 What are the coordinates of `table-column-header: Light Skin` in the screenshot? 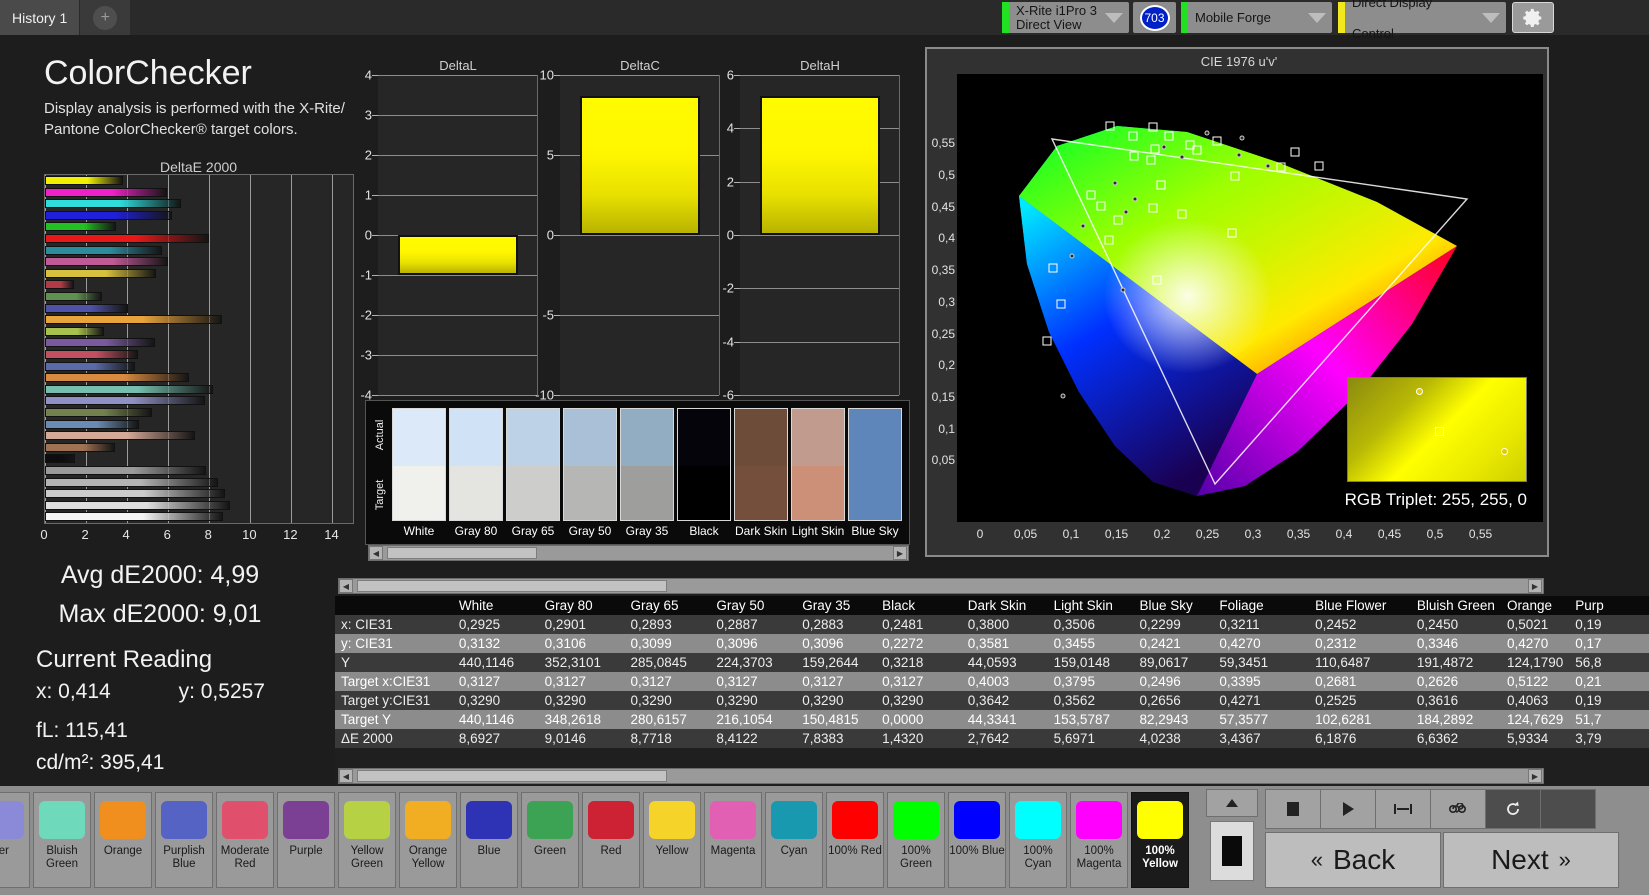 It's located at (1090, 605).